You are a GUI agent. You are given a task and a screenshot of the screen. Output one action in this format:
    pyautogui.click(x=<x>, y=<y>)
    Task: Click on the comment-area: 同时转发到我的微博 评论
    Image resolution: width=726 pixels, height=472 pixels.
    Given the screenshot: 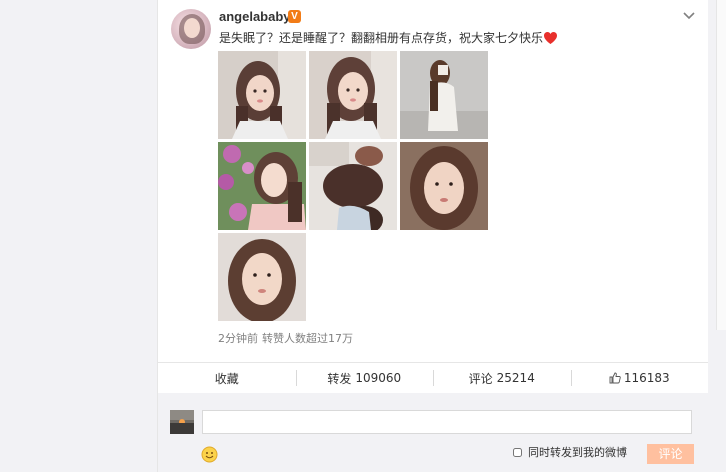 What is the action you would take?
    pyautogui.click(x=433, y=432)
    